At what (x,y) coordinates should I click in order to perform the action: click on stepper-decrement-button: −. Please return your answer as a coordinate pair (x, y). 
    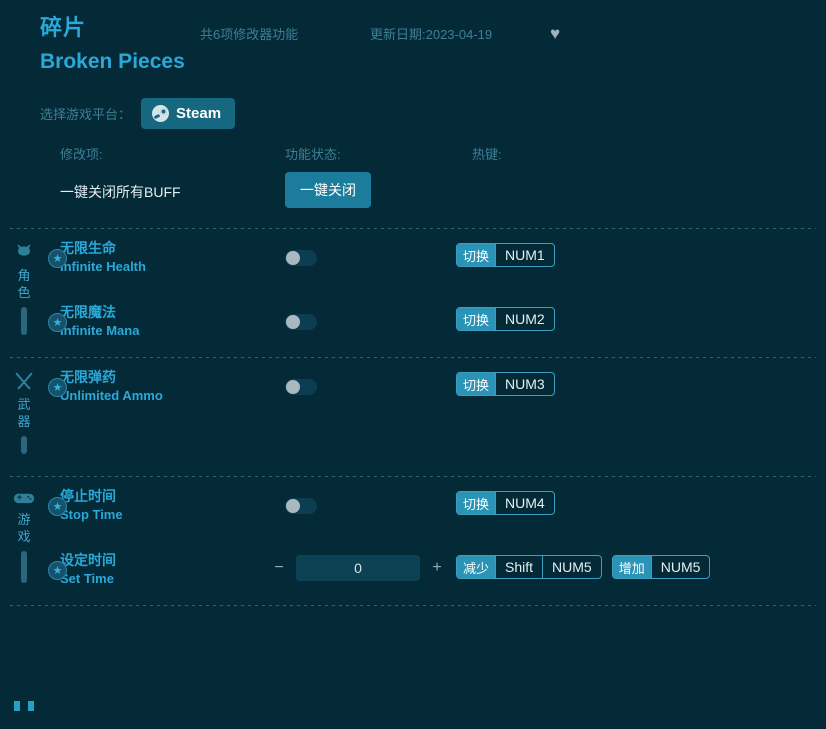
    Looking at the image, I should click on (279, 568).